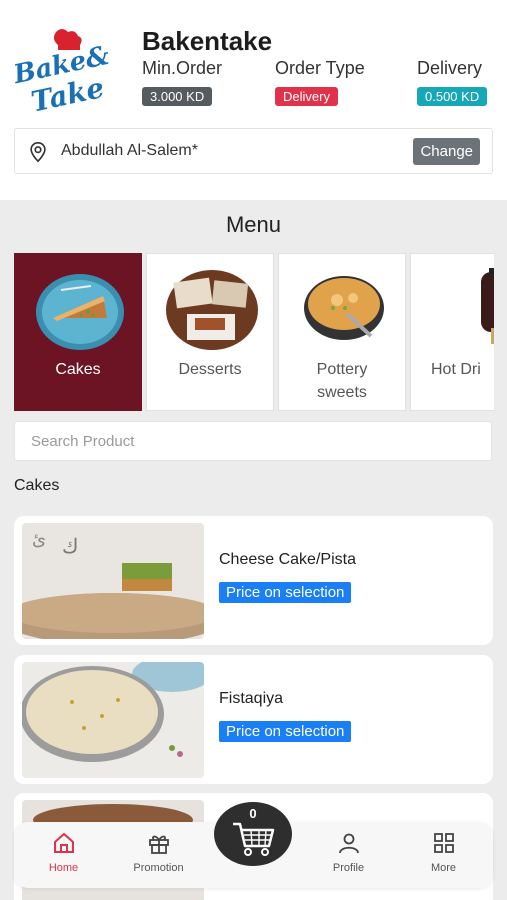  What do you see at coordinates (80, 312) in the screenshot?
I see `cakes-category-image` at bounding box center [80, 312].